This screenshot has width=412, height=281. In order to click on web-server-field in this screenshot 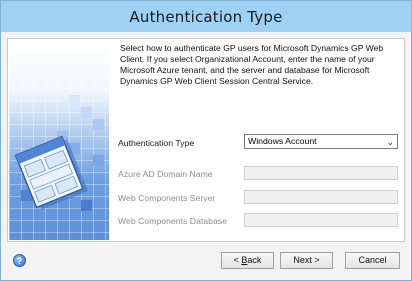, I will do `click(321, 197)`.